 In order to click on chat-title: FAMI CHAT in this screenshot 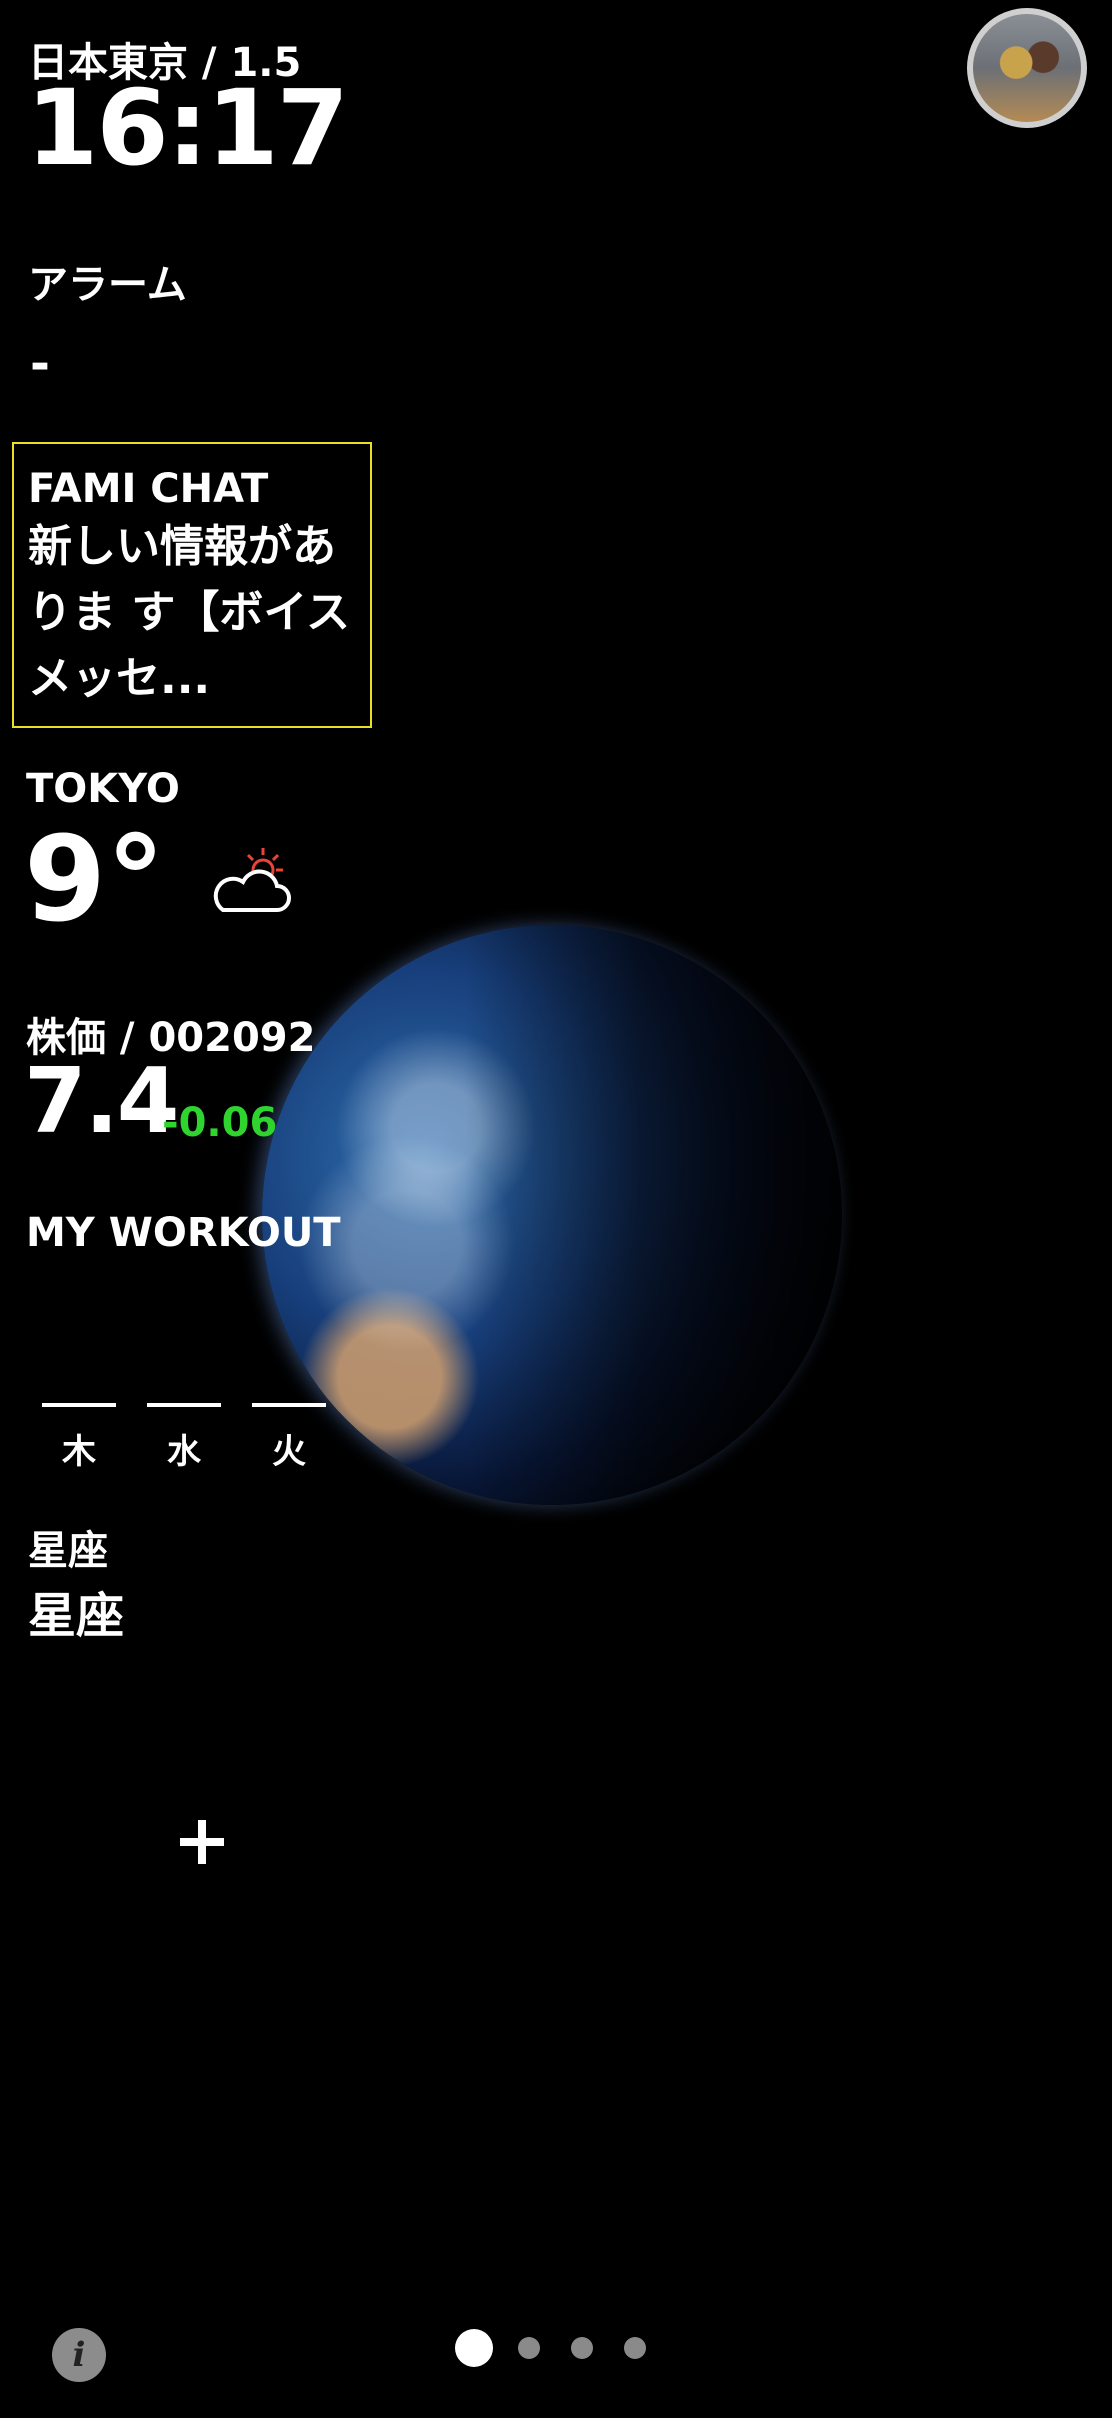, I will do `click(148, 489)`.